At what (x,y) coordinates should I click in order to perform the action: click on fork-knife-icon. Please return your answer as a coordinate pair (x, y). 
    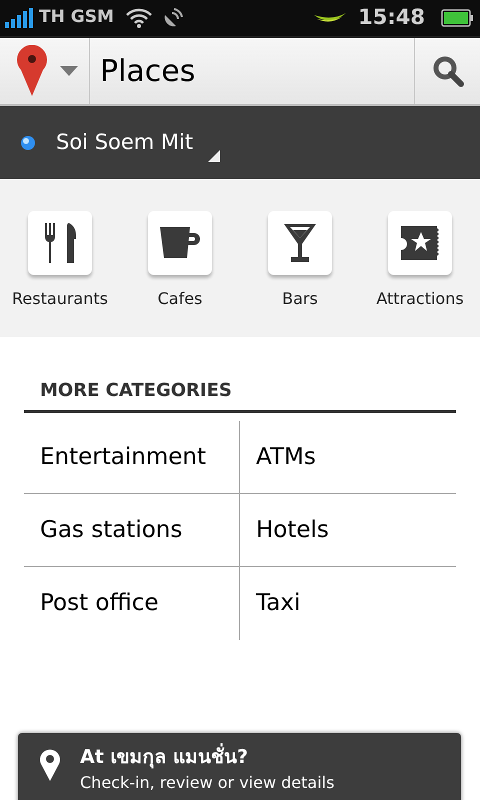
    Looking at the image, I should click on (60, 243).